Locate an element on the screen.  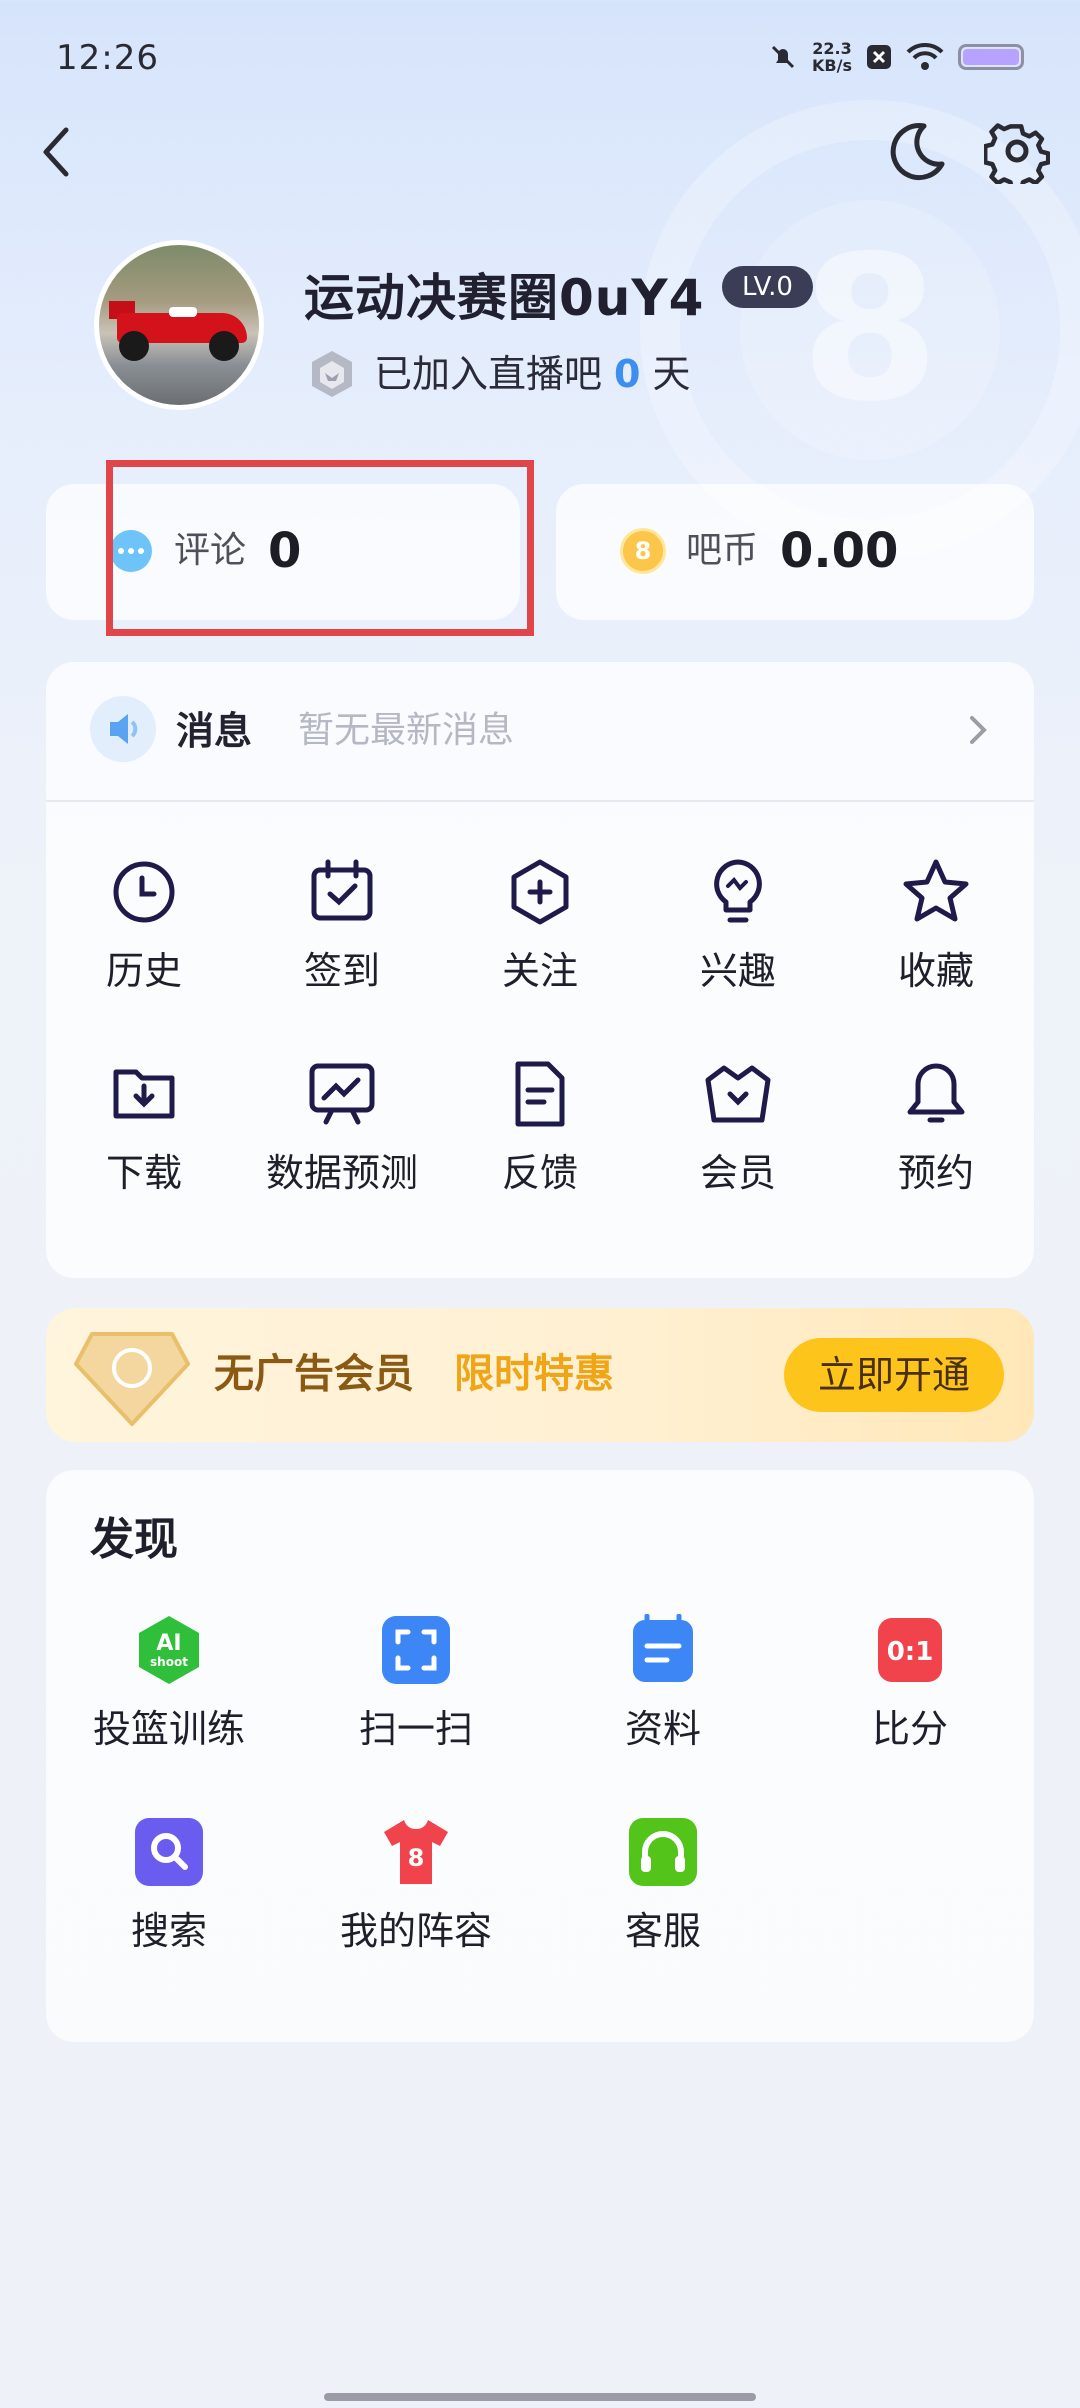
messages-row: 消息 暂无最新消息 is located at coordinates (540, 732).